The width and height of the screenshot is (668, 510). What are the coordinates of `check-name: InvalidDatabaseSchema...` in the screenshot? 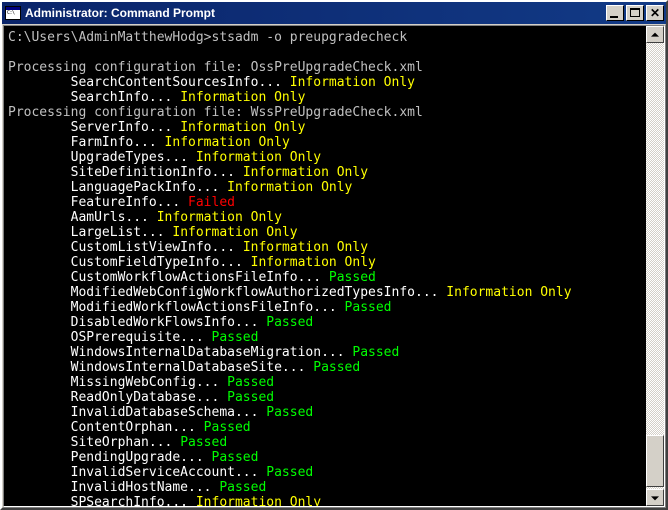 It's located at (137, 412).